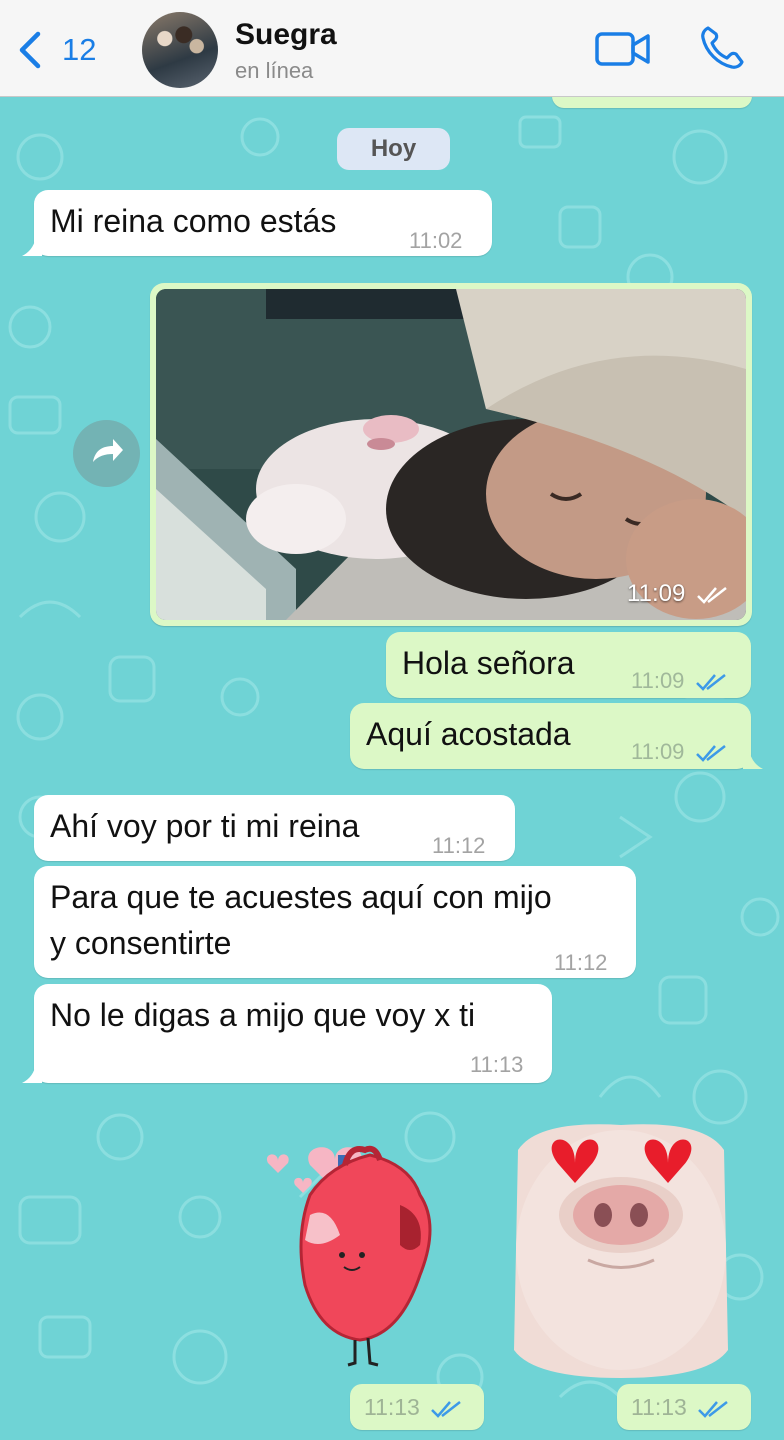  Describe the element at coordinates (623, 49) in the screenshot. I see `video-camera-icon` at that location.